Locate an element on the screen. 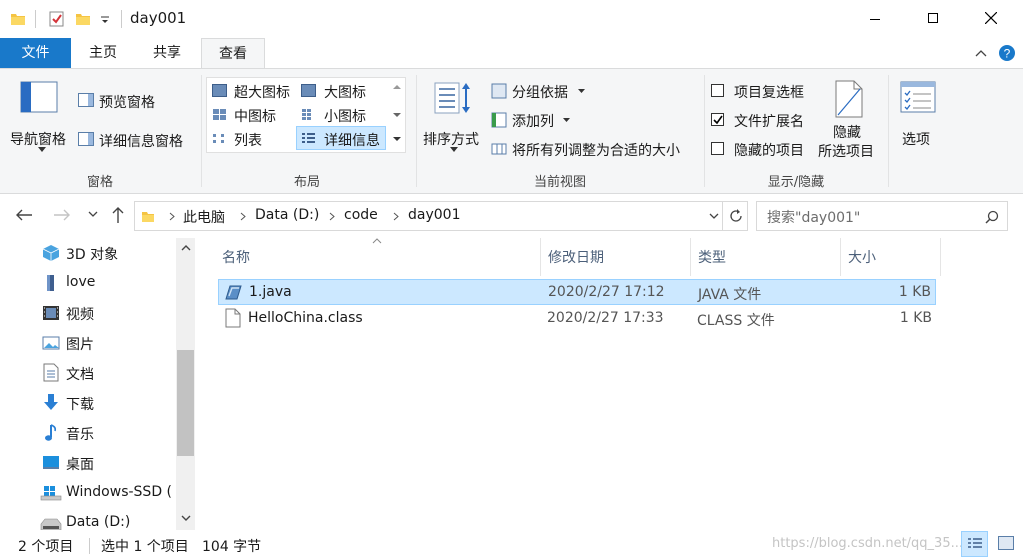 The image size is (1023, 560). extra-large-icons-option: 超大图标 is located at coordinates (262, 92).